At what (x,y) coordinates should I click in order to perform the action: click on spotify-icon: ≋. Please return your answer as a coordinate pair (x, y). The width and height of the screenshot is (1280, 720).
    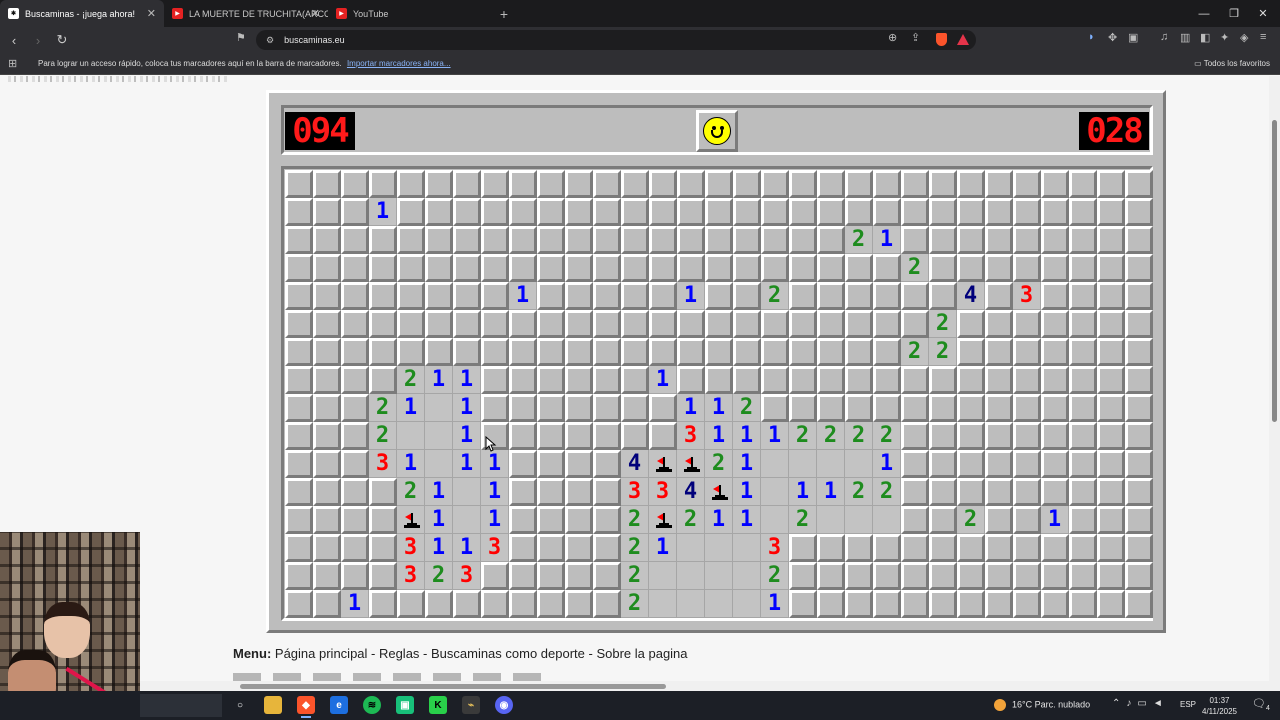
    Looking at the image, I should click on (372, 705).